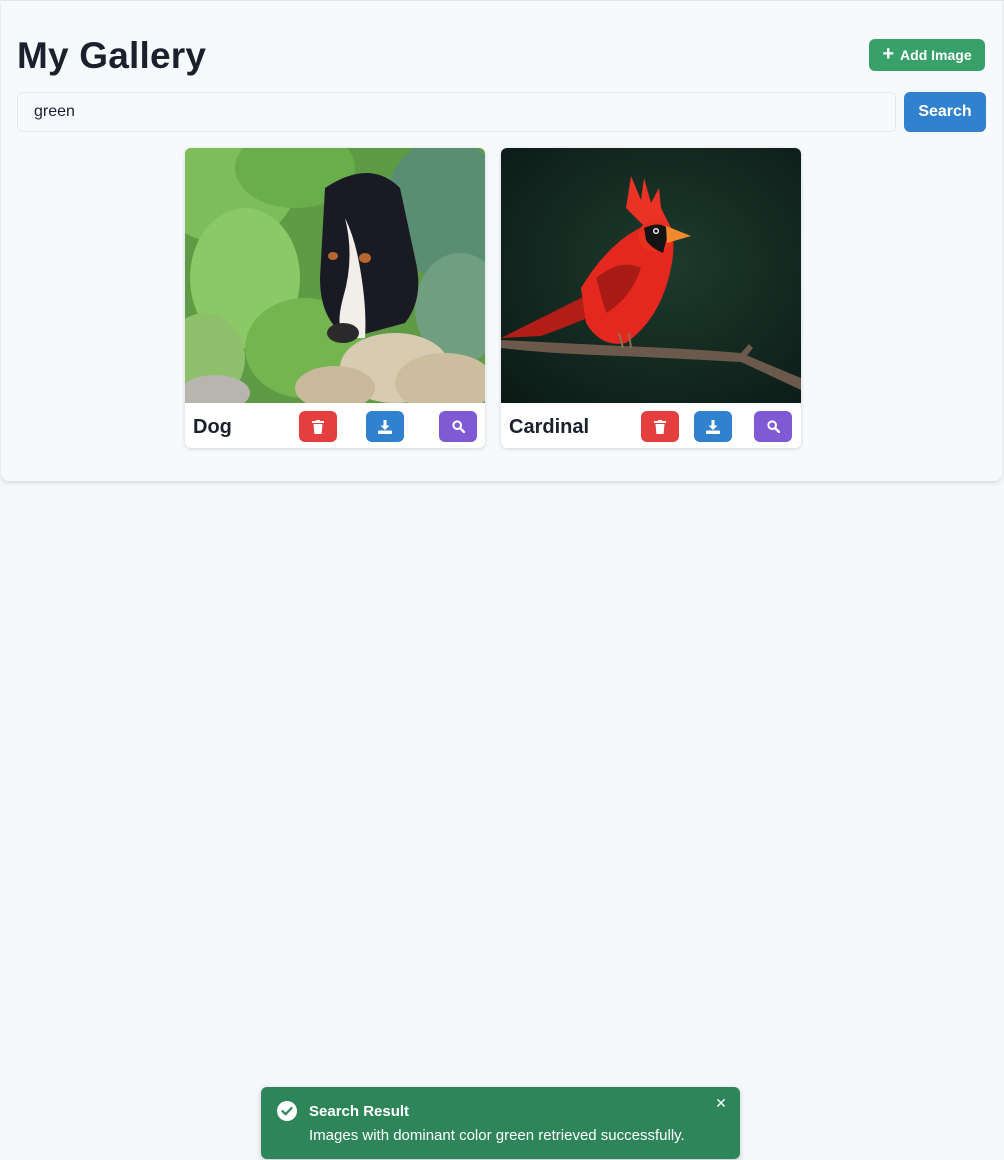 The width and height of the screenshot is (1004, 1160). Describe the element at coordinates (212, 427) in the screenshot. I see `card-title: Dog` at that location.